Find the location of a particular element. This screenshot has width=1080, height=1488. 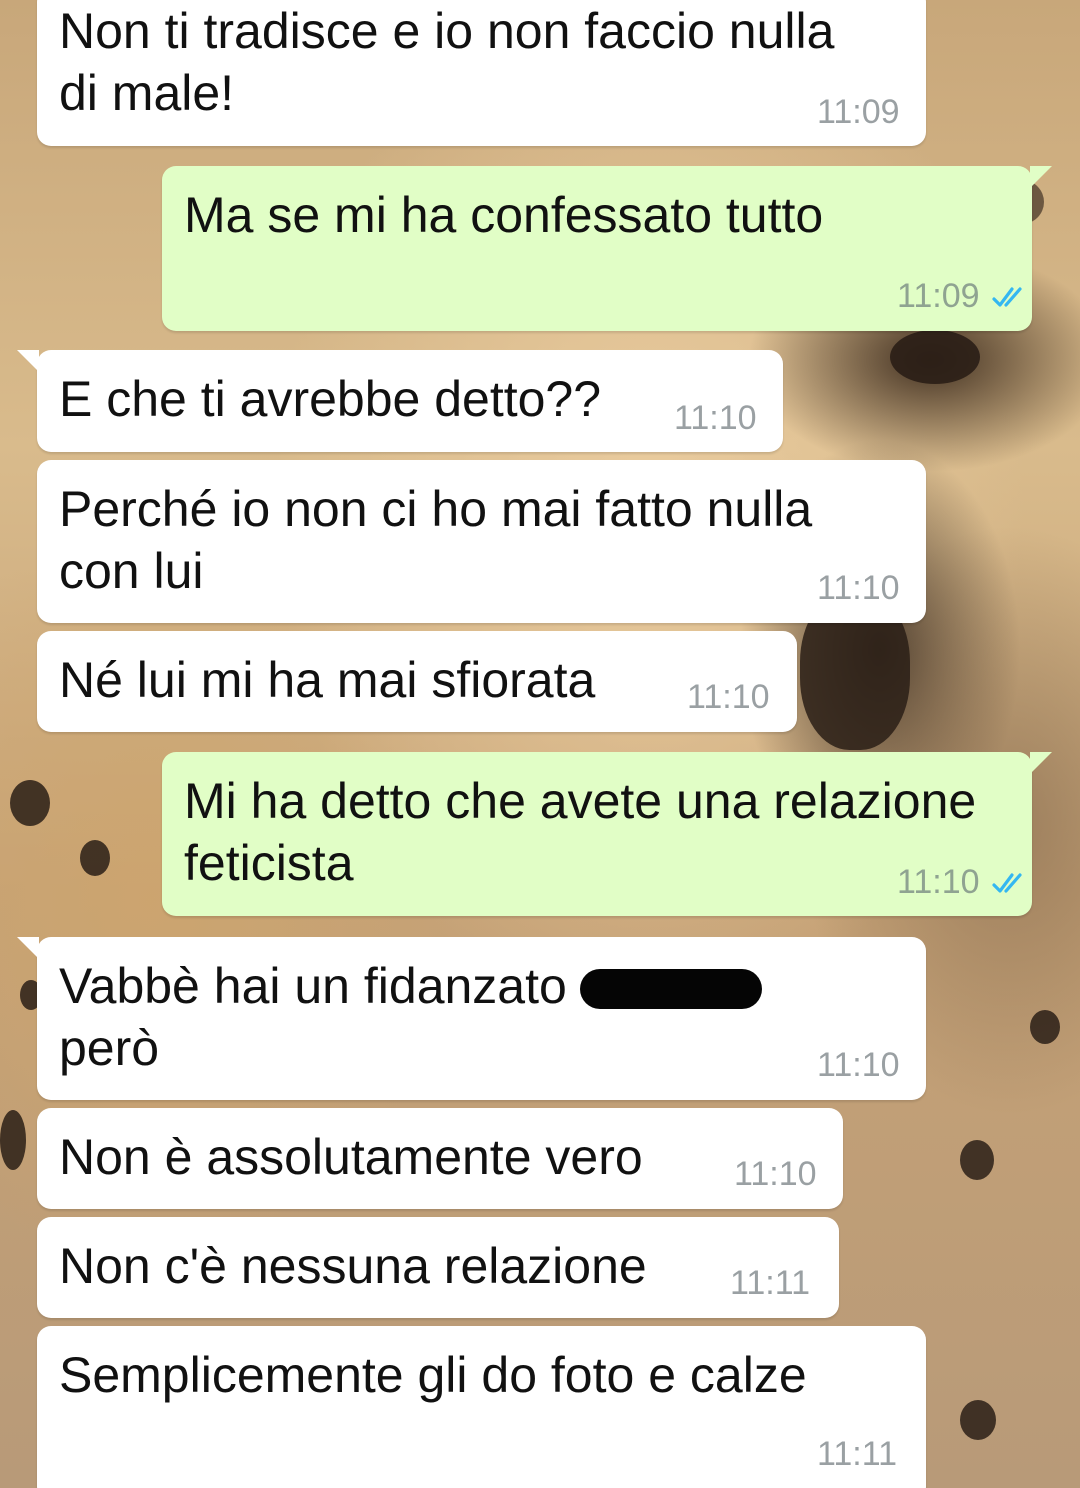

message-text: Ma se mi ha confessato tutto is located at coordinates (504, 215).